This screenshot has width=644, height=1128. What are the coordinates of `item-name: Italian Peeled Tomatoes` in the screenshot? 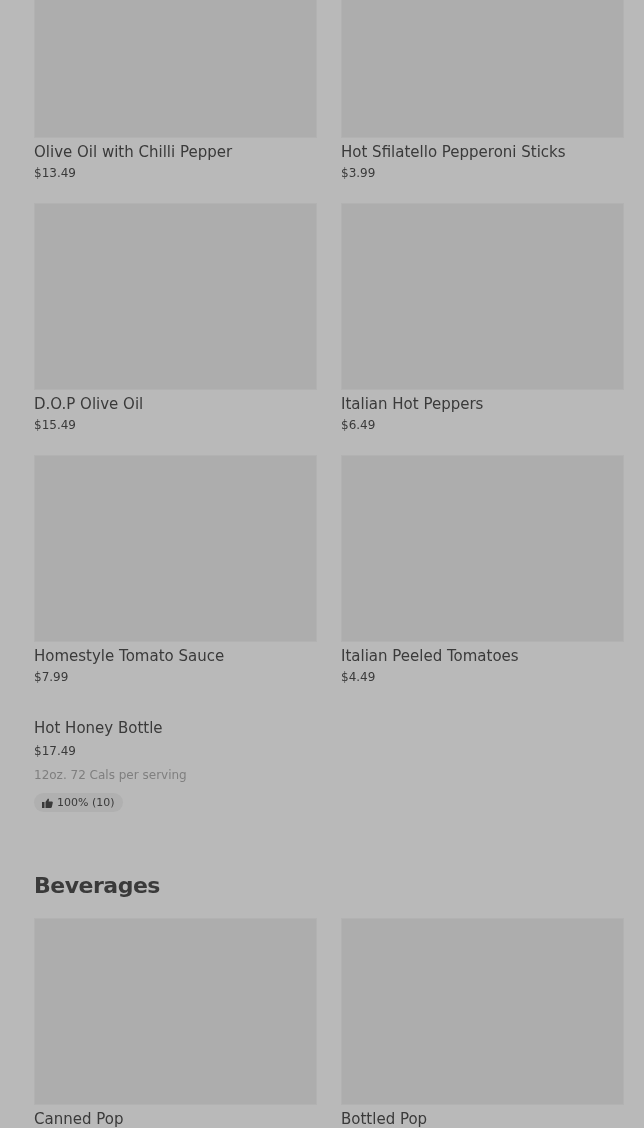 It's located at (482, 656).